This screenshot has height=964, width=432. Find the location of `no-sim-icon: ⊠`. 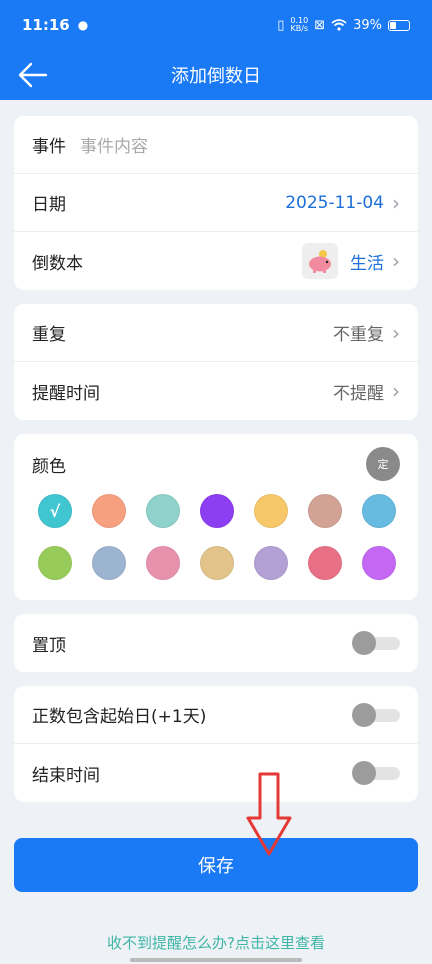

no-sim-icon: ⊠ is located at coordinates (320, 25).